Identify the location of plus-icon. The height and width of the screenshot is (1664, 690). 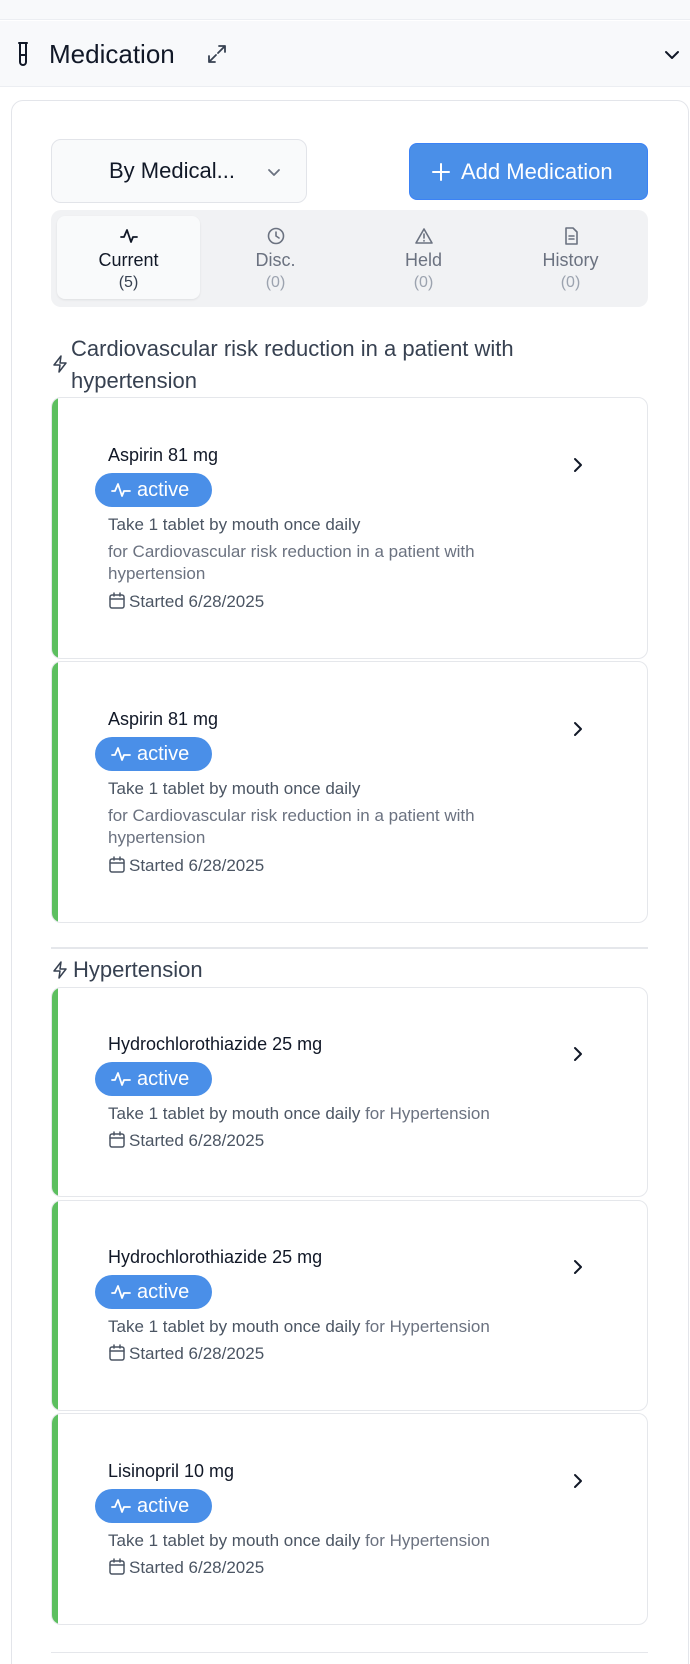
(441, 172).